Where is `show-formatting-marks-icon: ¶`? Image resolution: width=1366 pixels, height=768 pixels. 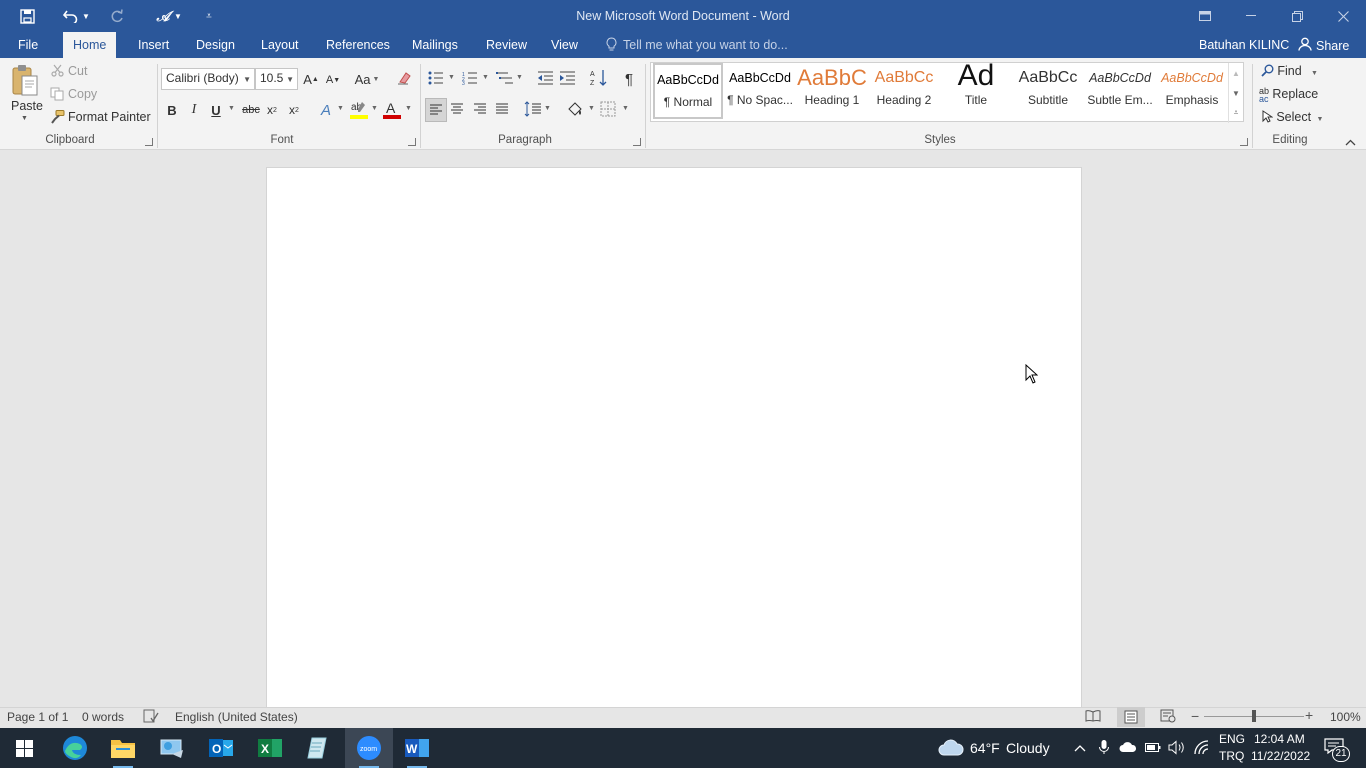
show-formatting-marks-icon: ¶ is located at coordinates (629, 79).